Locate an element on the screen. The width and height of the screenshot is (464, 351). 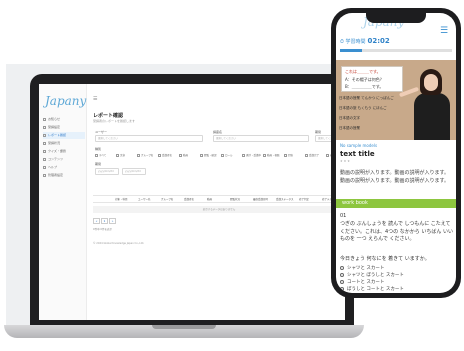
video-progress-fill is located at coordinates (351, 50).